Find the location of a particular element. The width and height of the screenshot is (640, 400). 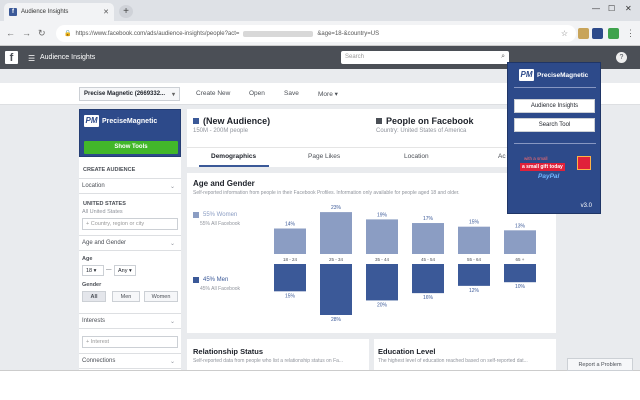

minimize-icon: — is located at coordinates (596, 8).